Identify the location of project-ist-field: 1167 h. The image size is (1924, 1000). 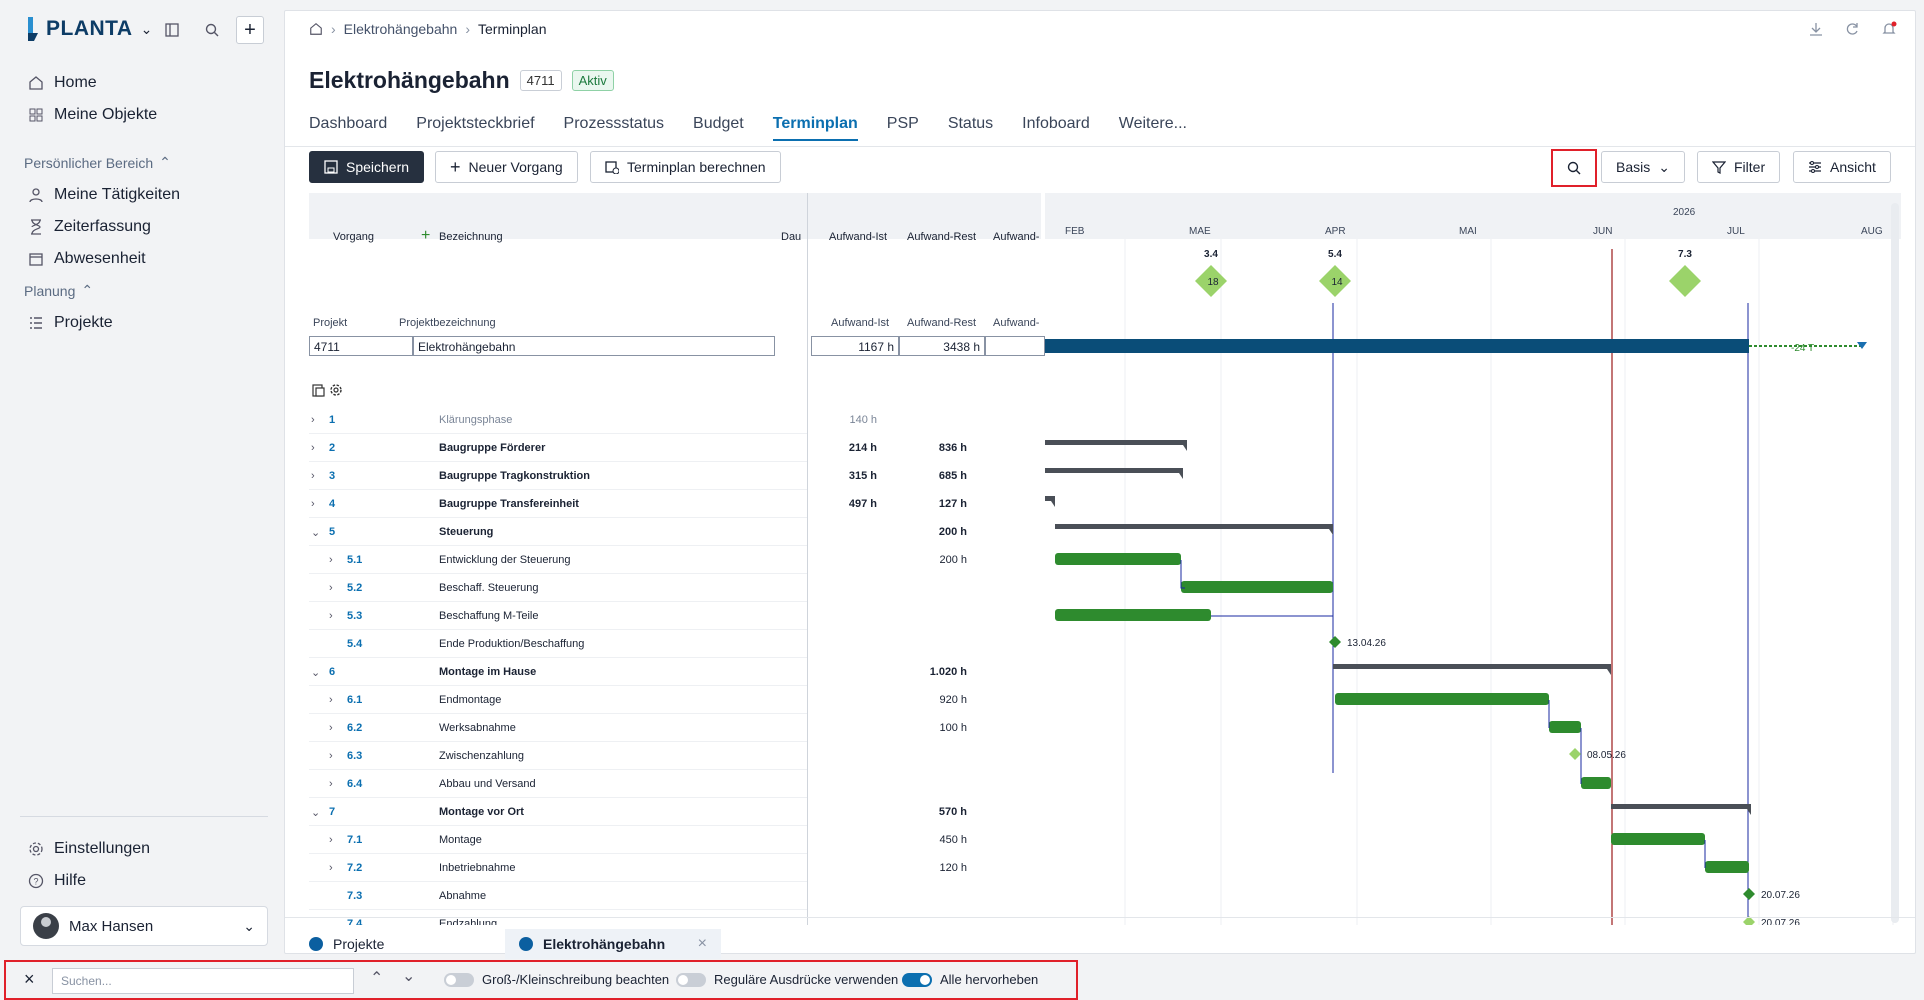
(855, 346).